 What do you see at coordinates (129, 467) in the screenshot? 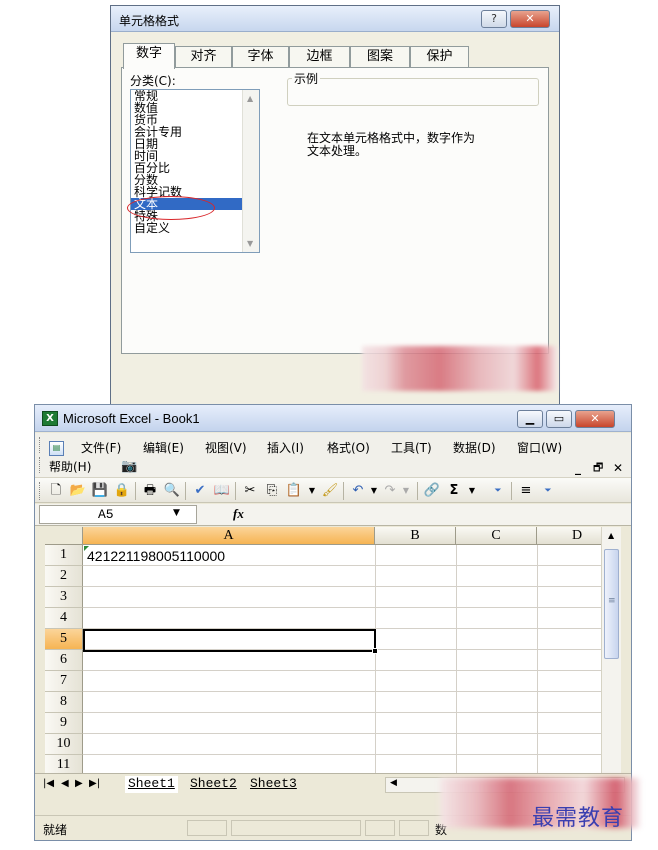
I see `camera-icon: 📷` at bounding box center [129, 467].